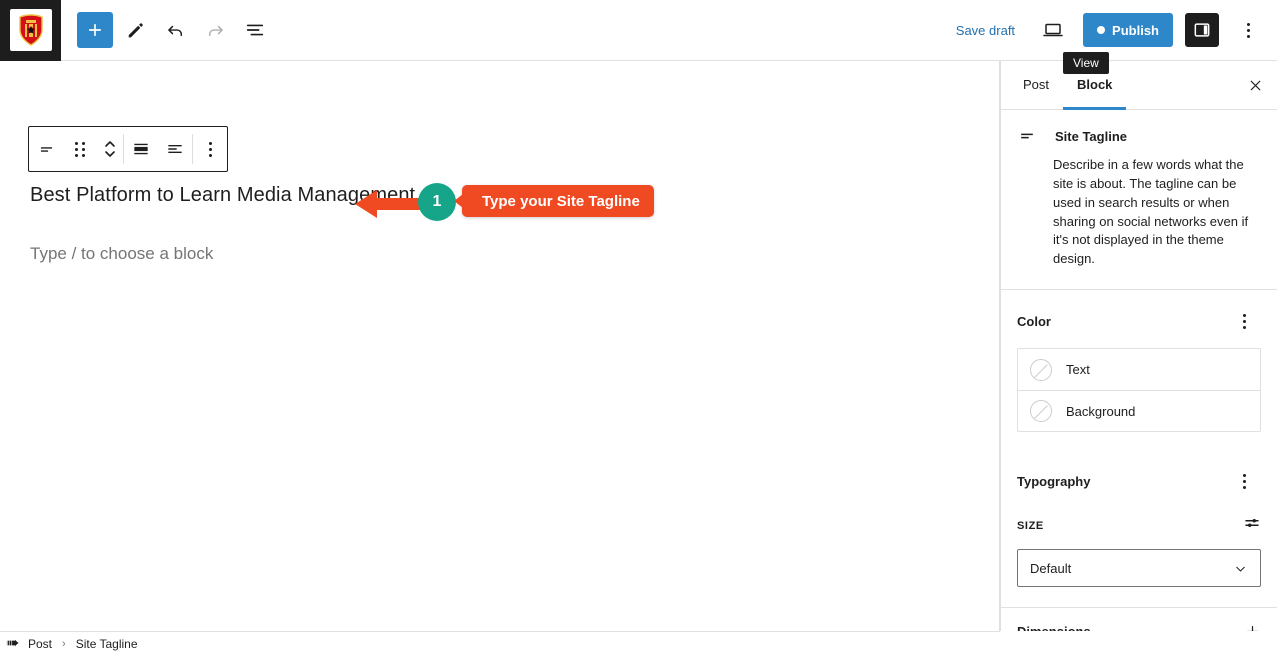 The width and height of the screenshot is (1277, 655). I want to click on undo-arrow-icon, so click(174, 30).